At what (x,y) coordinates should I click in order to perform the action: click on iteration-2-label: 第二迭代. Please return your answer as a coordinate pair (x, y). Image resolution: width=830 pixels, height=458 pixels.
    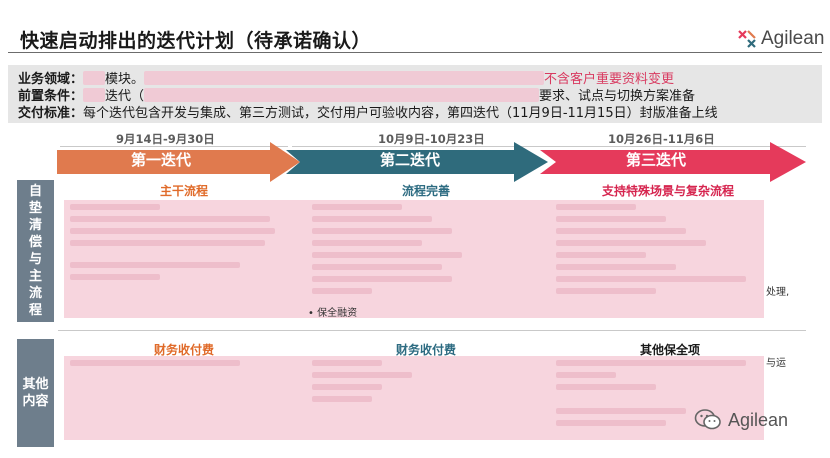
    Looking at the image, I should click on (410, 160).